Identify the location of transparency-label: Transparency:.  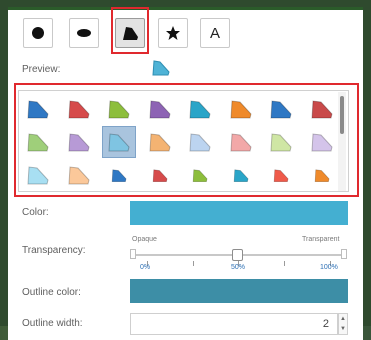
(54, 250).